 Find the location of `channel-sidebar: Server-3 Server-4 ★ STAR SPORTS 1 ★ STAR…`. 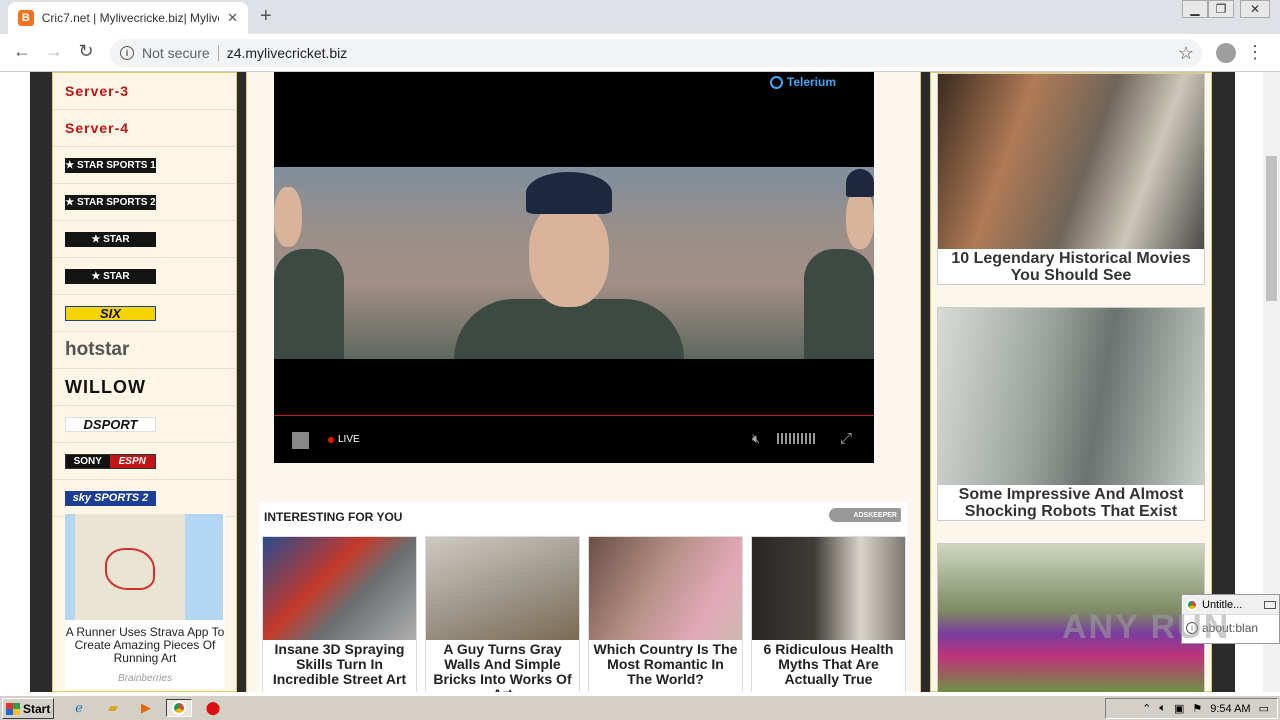

channel-sidebar: Server-3 Server-4 ★ STAR SPORTS 1 ★ STAR… is located at coordinates (144, 382).